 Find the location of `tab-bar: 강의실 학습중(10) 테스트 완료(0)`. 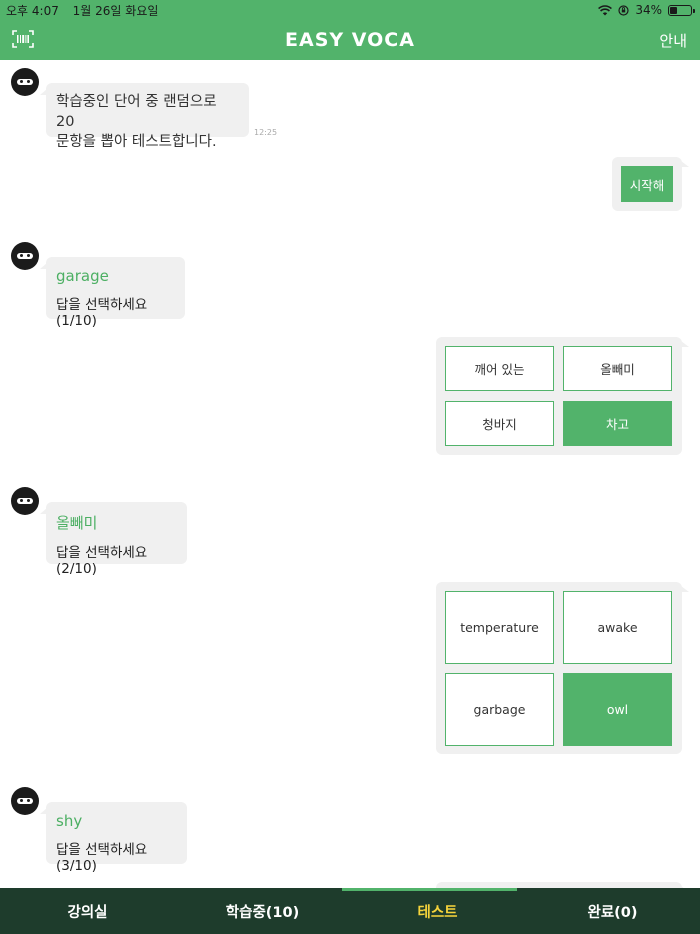

tab-bar: 강의실 학습중(10) 테스트 완료(0) is located at coordinates (350, 911).